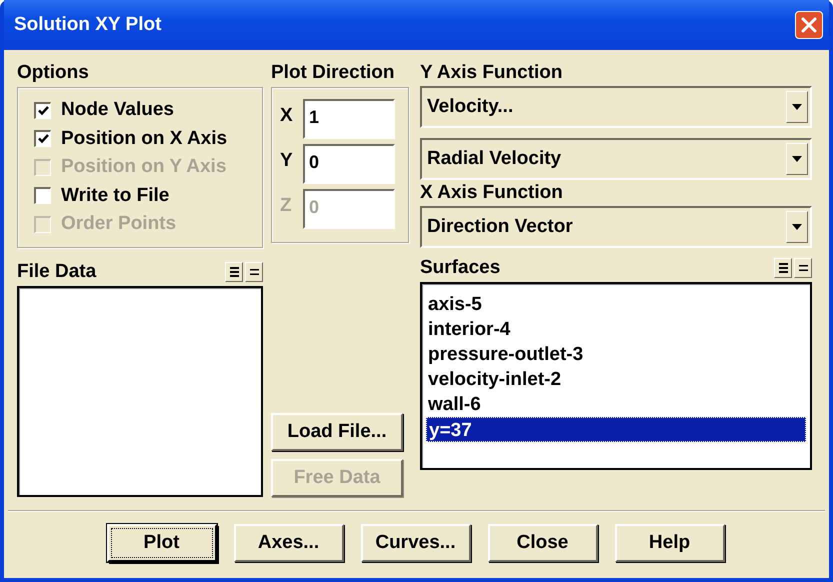  I want to click on group-label: Options, so click(53, 73).